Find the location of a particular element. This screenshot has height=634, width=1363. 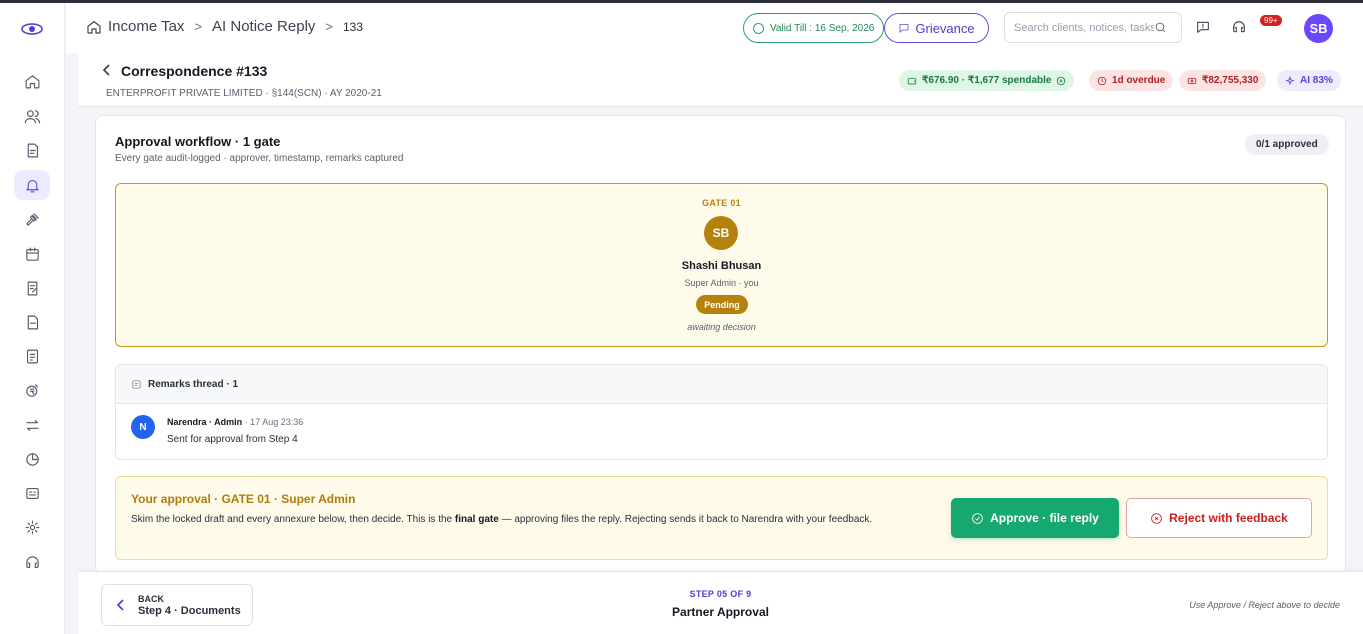

sidebar-item-drafts is located at coordinates (32, 288).